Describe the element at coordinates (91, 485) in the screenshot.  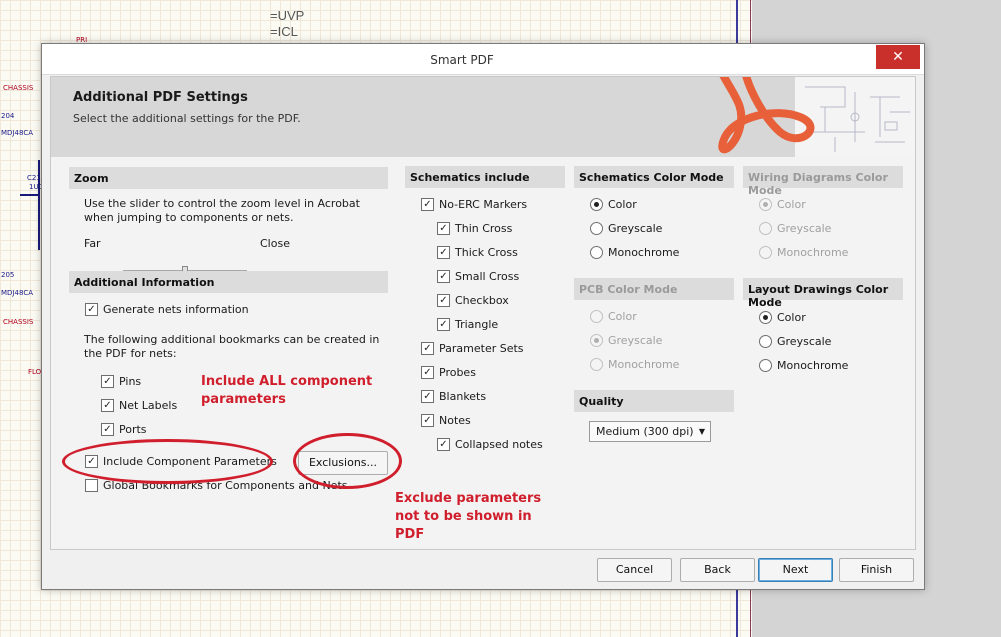
I see `checkbox-box` at that location.